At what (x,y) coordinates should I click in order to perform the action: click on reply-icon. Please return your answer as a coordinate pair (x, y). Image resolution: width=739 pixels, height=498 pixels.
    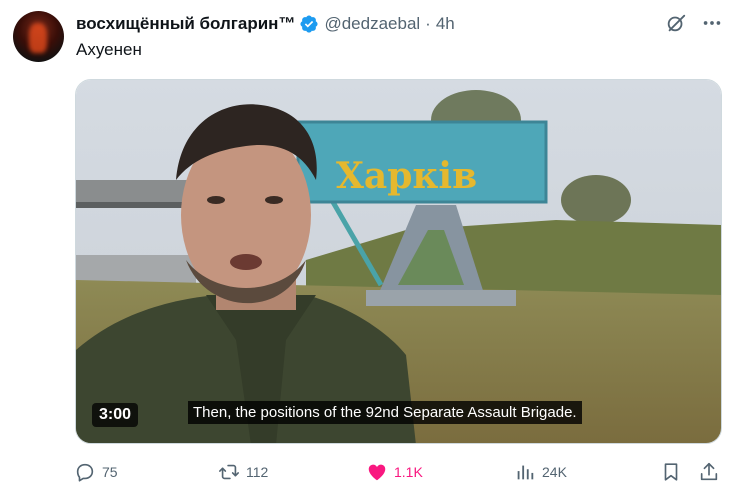
    Looking at the image, I should click on (85, 472).